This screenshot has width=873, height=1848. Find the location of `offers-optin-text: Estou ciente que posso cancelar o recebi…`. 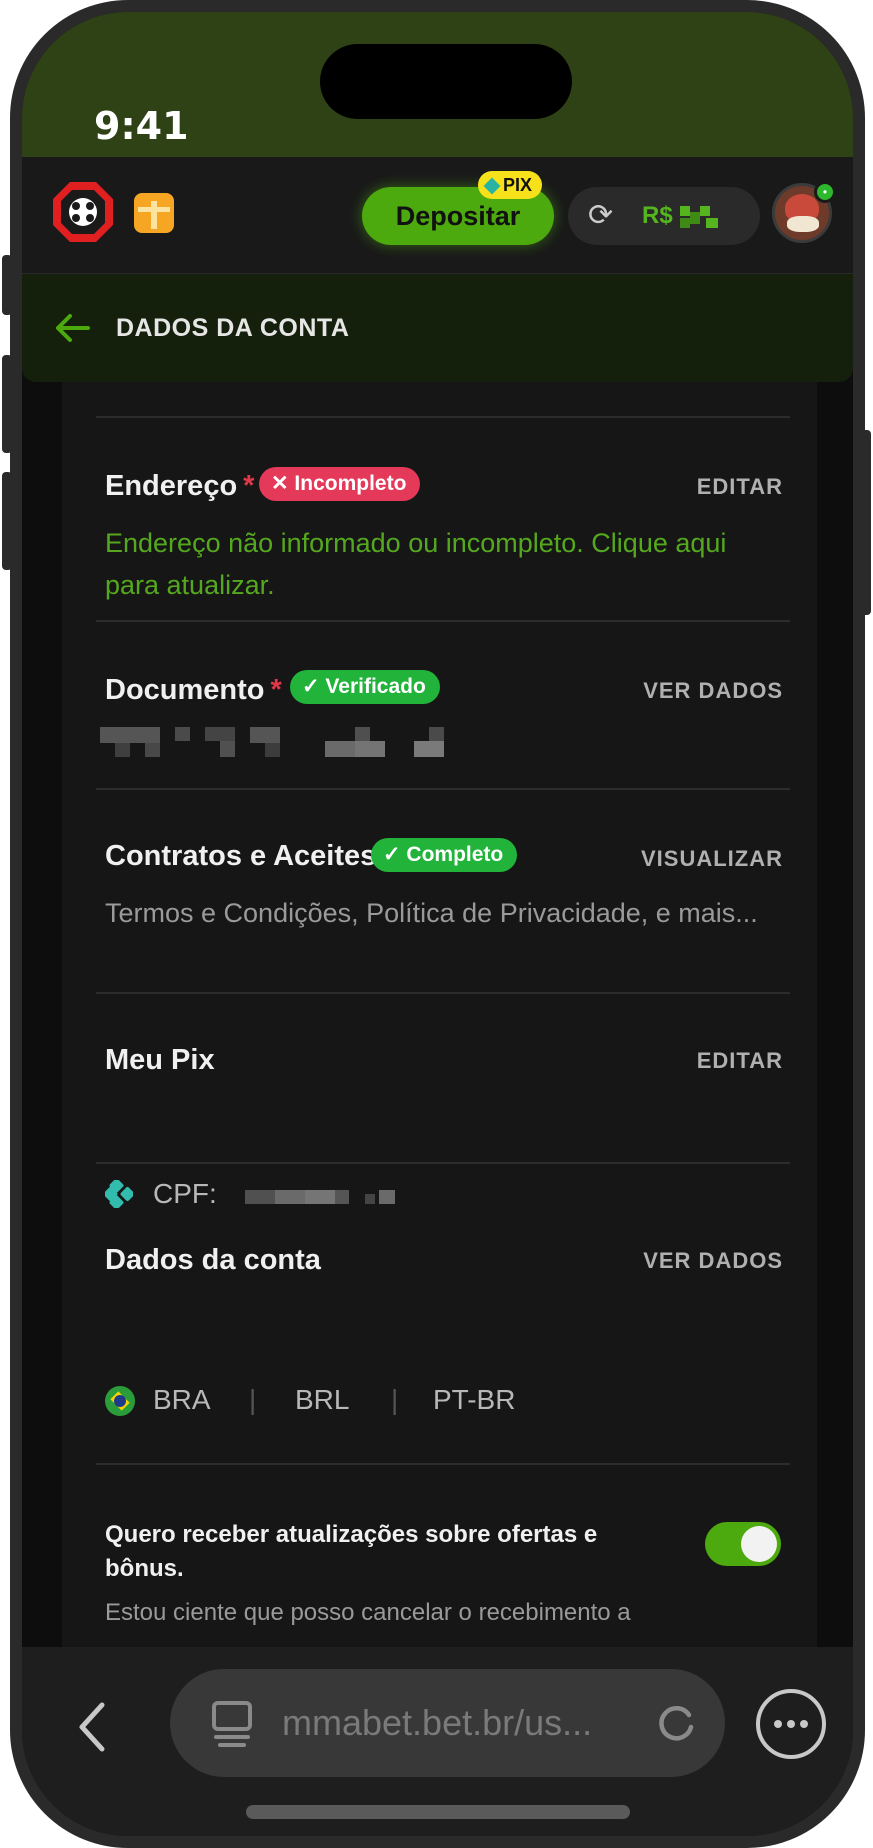

offers-optin-text: Estou ciente que posso cancelar o recebi… is located at coordinates (368, 1612).